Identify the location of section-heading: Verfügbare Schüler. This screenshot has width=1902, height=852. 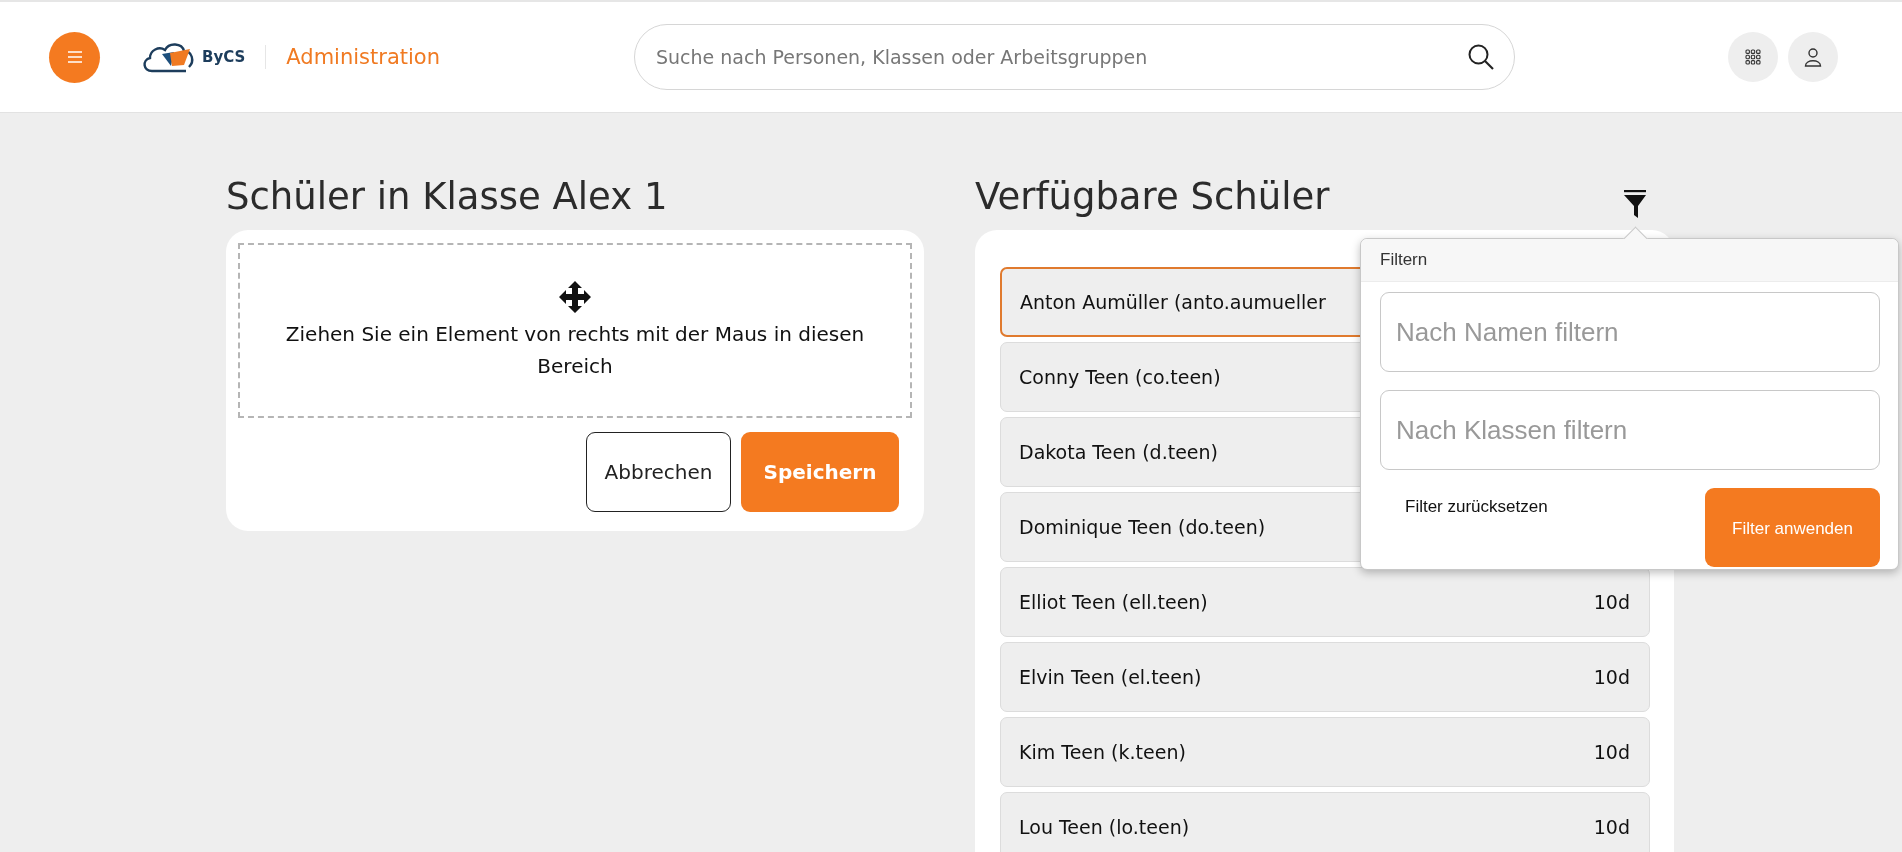
(1152, 197).